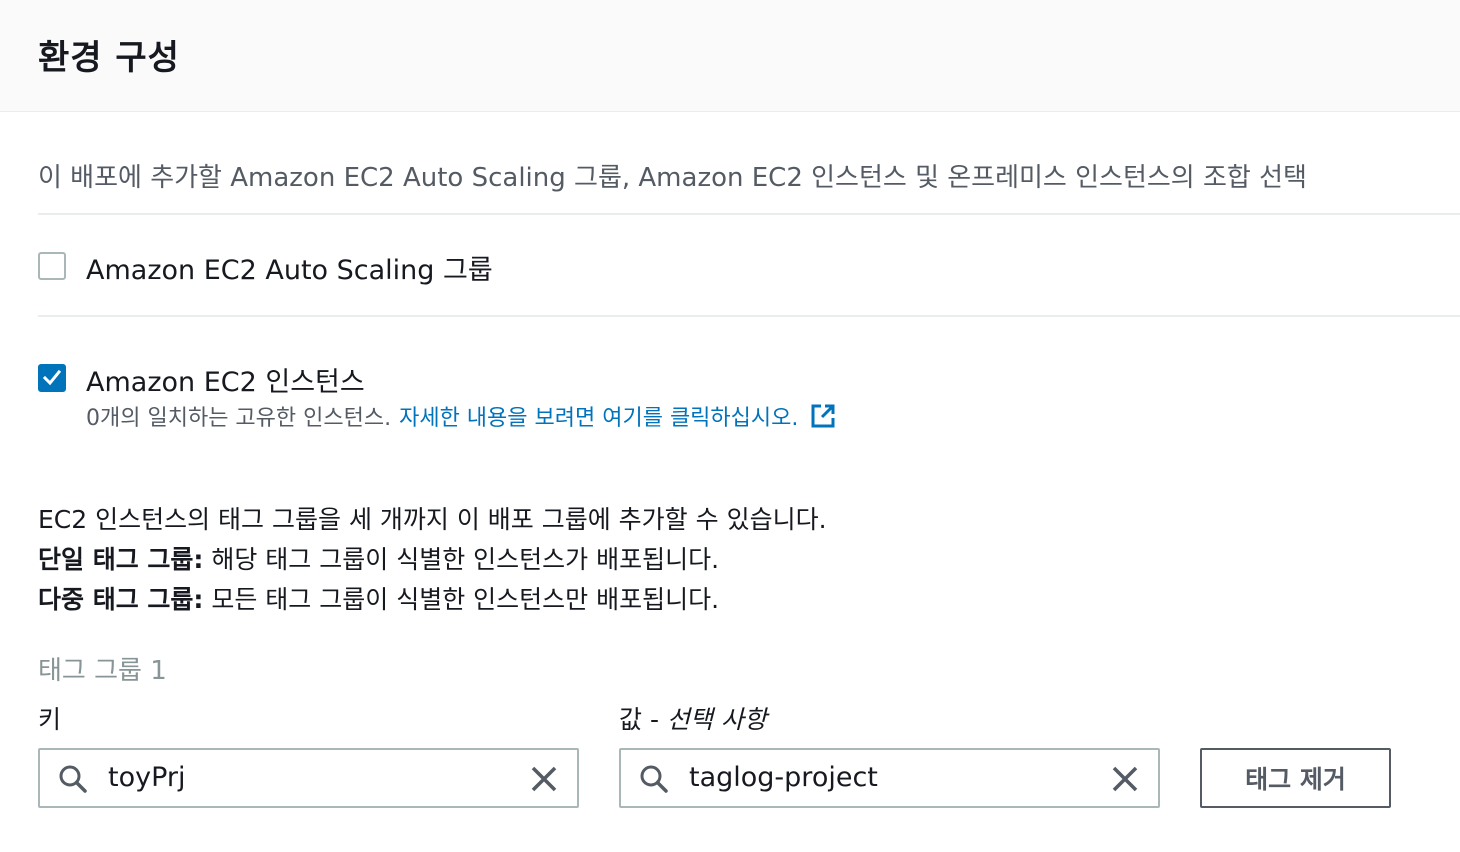 Image resolution: width=1460 pixels, height=852 pixels. Describe the element at coordinates (109, 58) in the screenshot. I see `page-title: 환경 구성` at that location.